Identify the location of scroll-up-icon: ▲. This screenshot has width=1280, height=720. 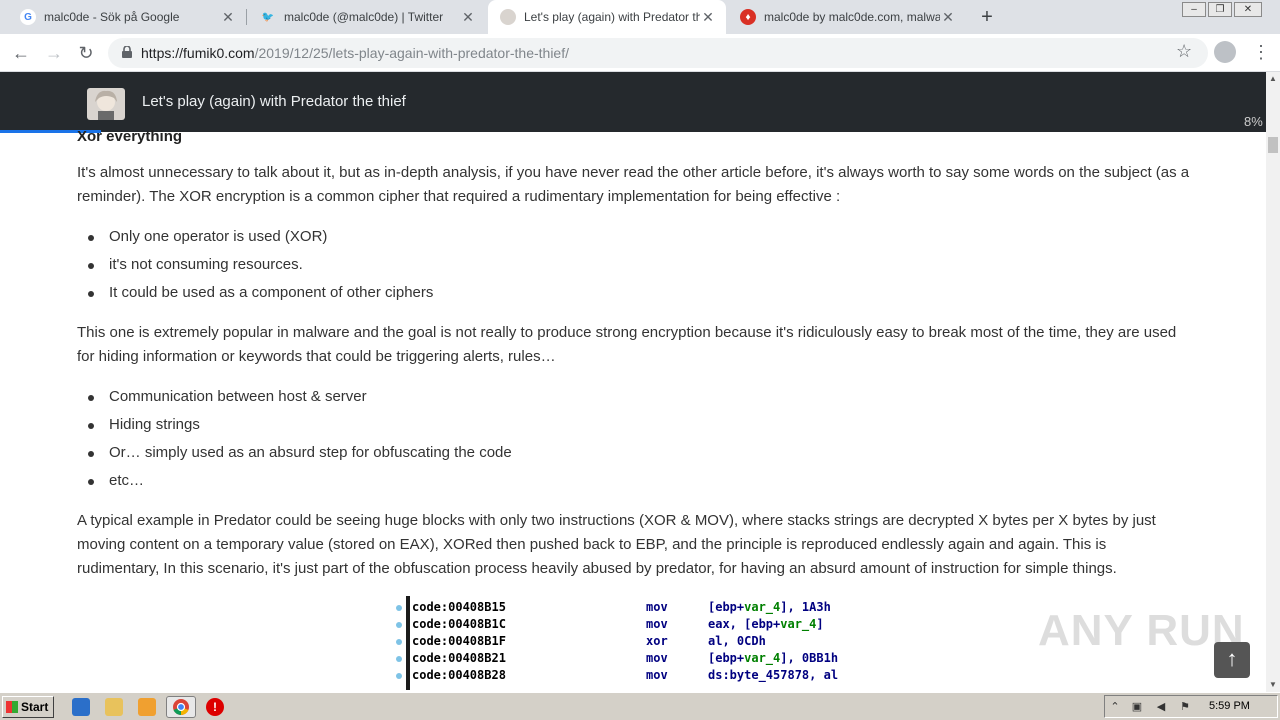
(1273, 79).